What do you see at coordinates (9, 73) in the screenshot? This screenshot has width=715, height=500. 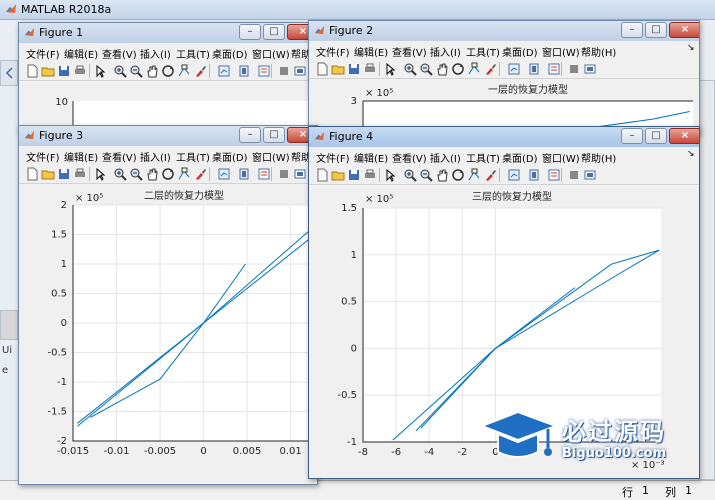 I see `matlab-left-panel-tab` at bounding box center [9, 73].